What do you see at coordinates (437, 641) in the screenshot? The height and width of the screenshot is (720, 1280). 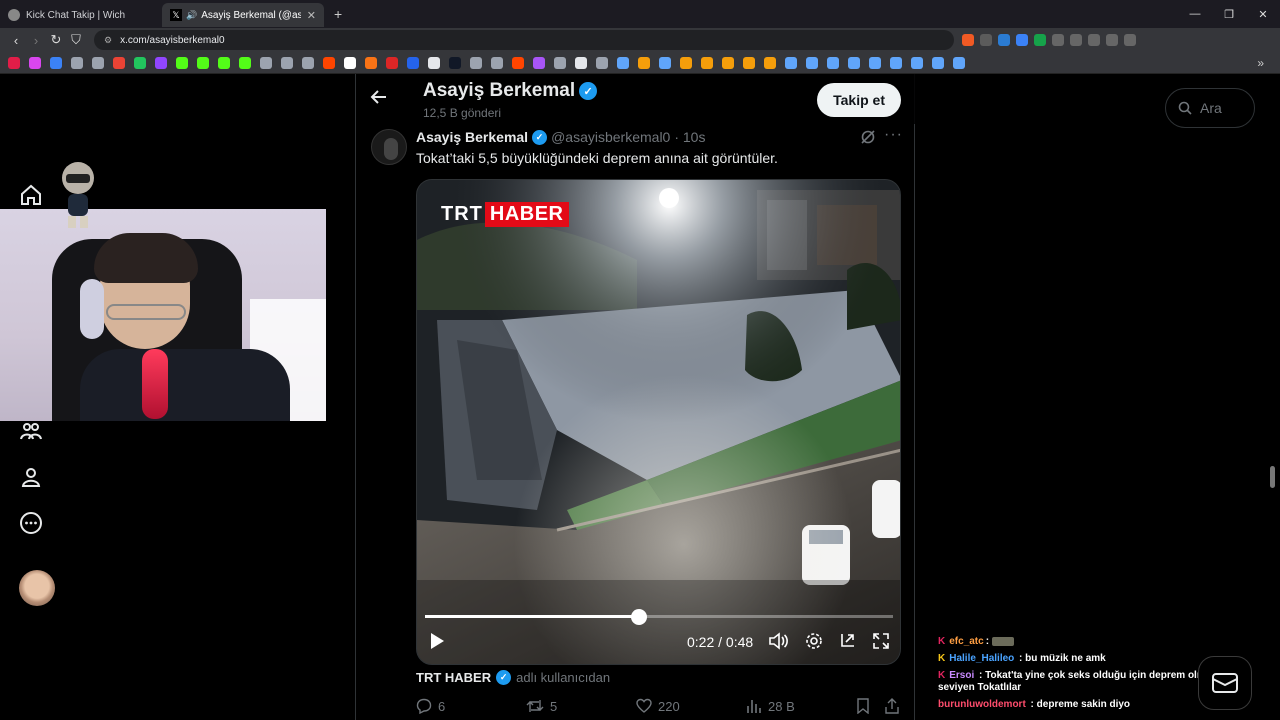 I see `play-icon` at bounding box center [437, 641].